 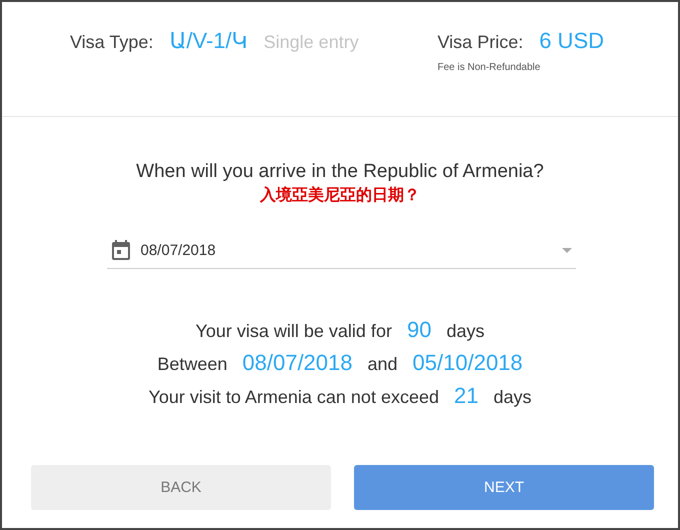 I want to click on calendar-icon, so click(x=121, y=250).